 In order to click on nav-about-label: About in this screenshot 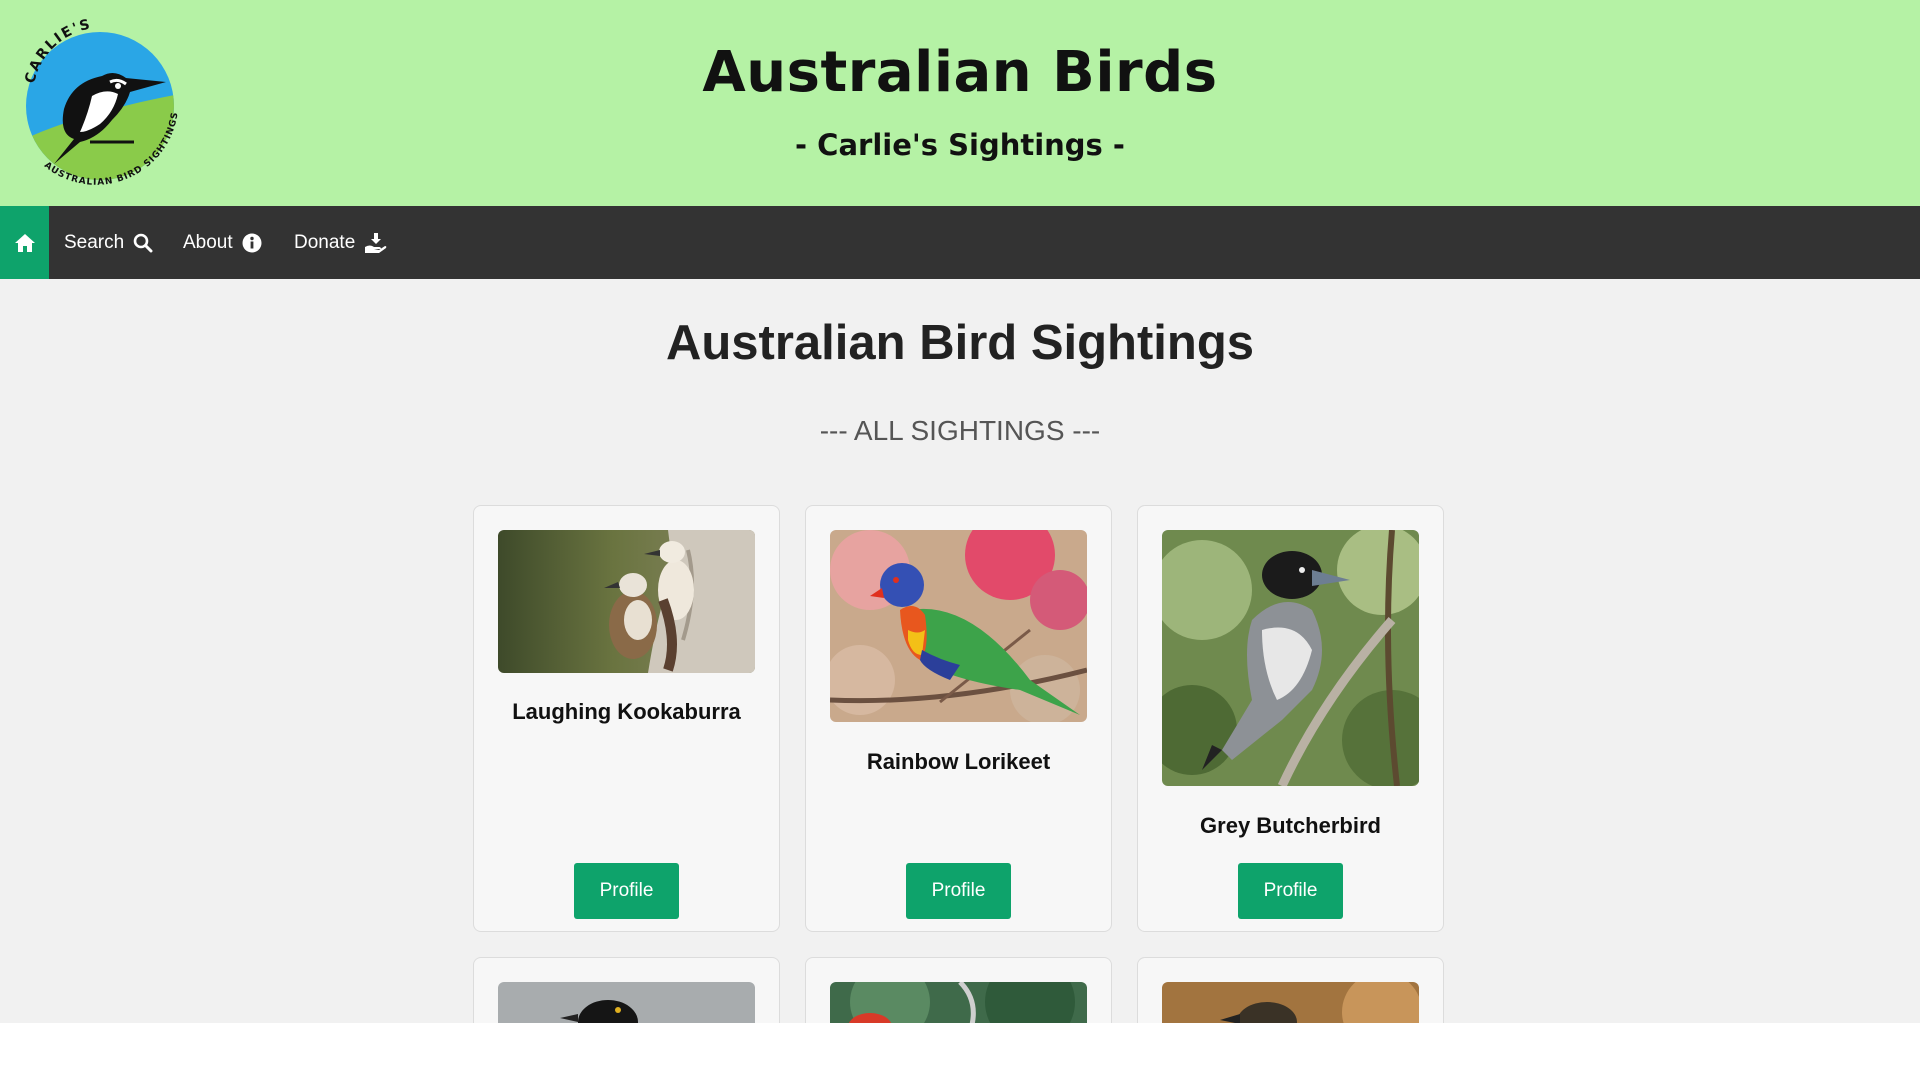, I will do `click(208, 242)`.